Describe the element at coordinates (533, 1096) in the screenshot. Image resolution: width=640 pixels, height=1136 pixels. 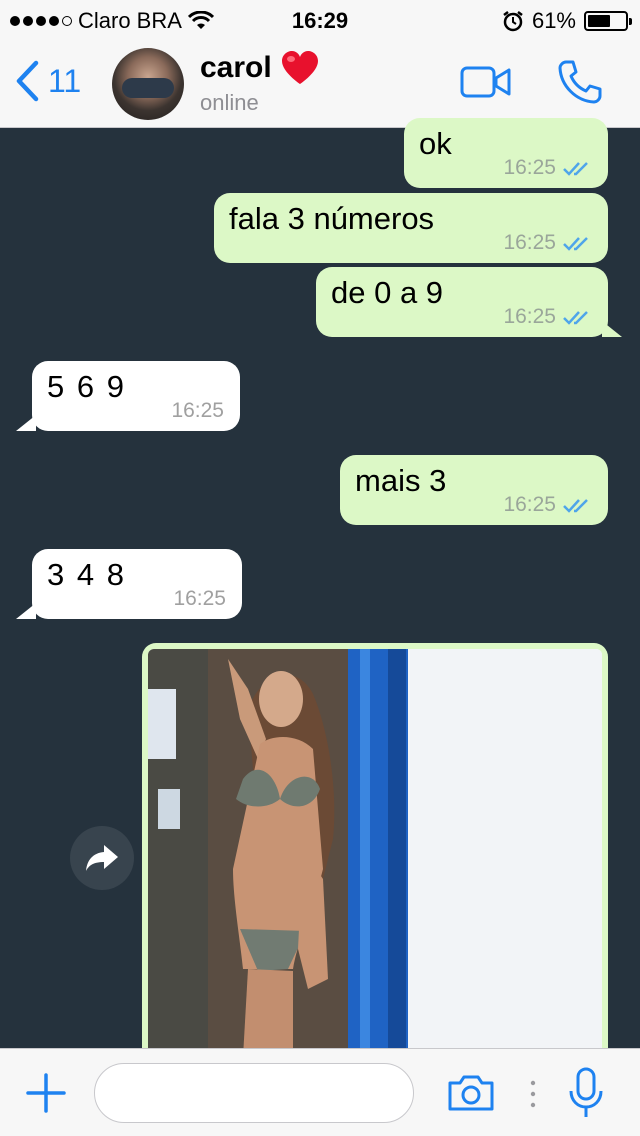
I see `more-dots-icon` at that location.